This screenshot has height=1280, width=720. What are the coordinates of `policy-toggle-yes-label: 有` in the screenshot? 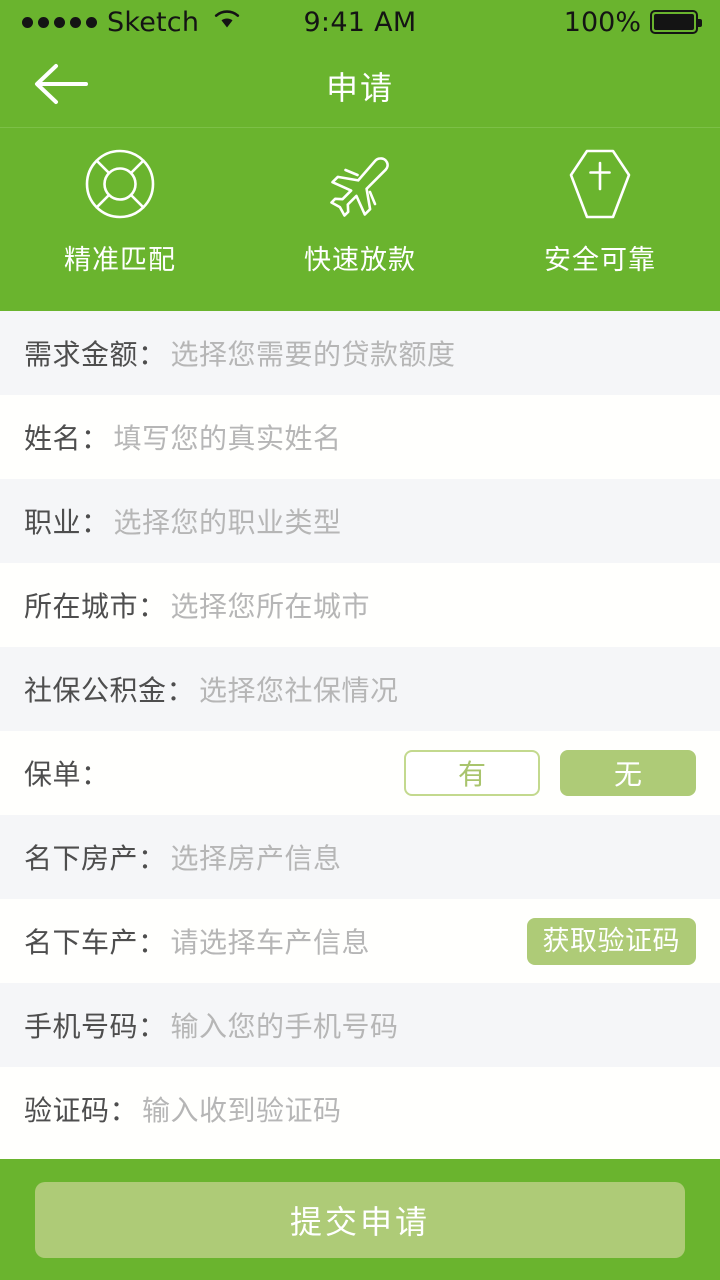 It's located at (471, 774).